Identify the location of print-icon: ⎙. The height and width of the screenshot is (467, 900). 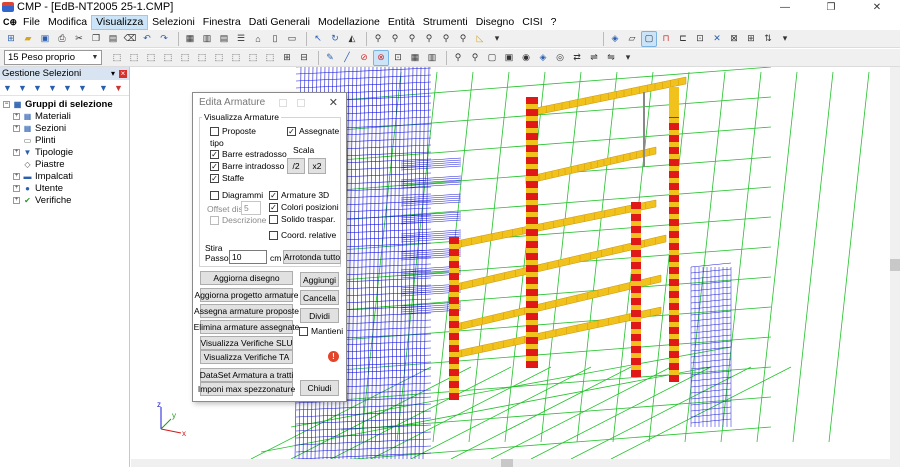
(62, 39).